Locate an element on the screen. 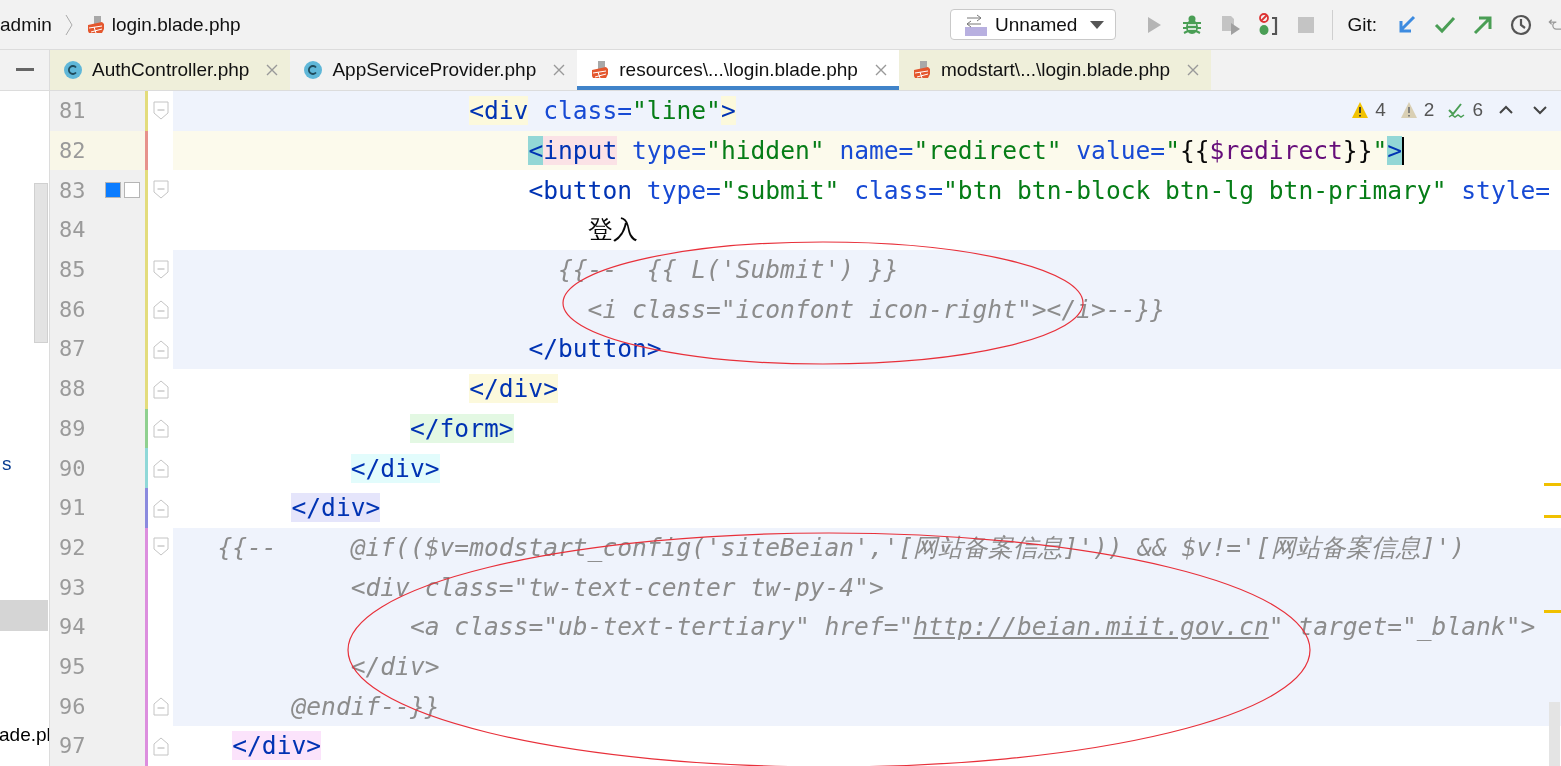 This screenshot has width=1561, height=766. code-line: <div class="line"> is located at coordinates (602, 111).